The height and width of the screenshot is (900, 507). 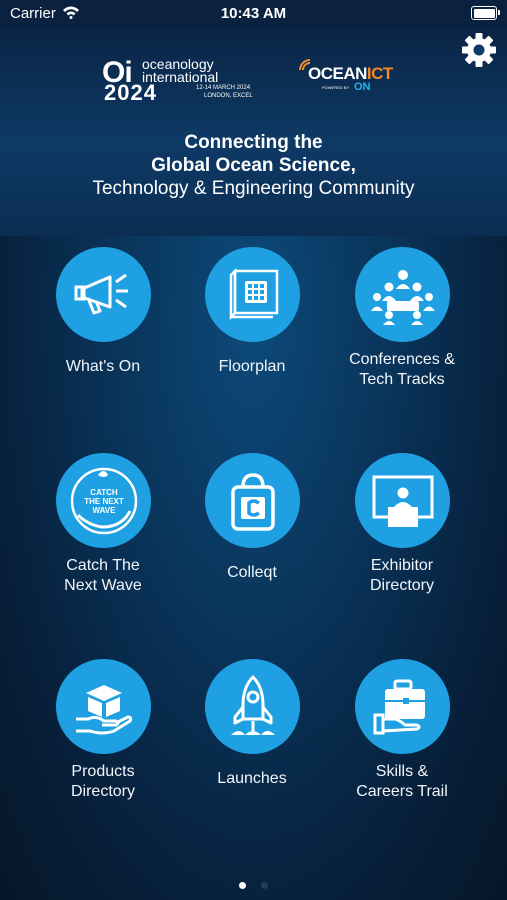 I want to click on tile-skills-careers-label: Skills & Careers Trail, so click(x=402, y=781).